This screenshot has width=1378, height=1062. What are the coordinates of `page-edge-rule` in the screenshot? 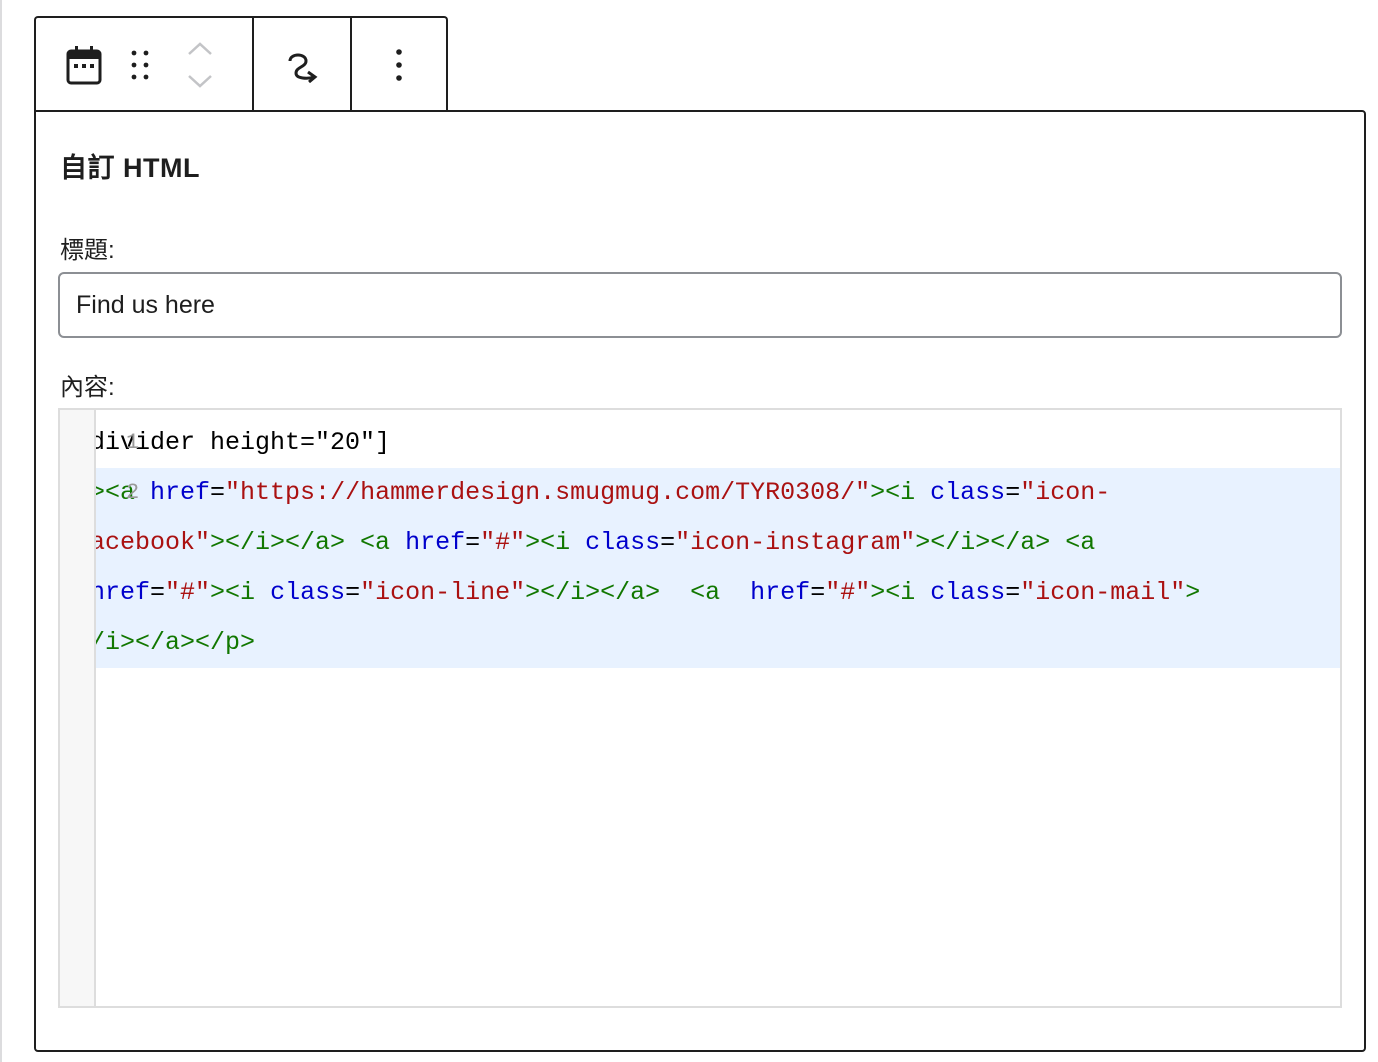 It's located at (1, 531).